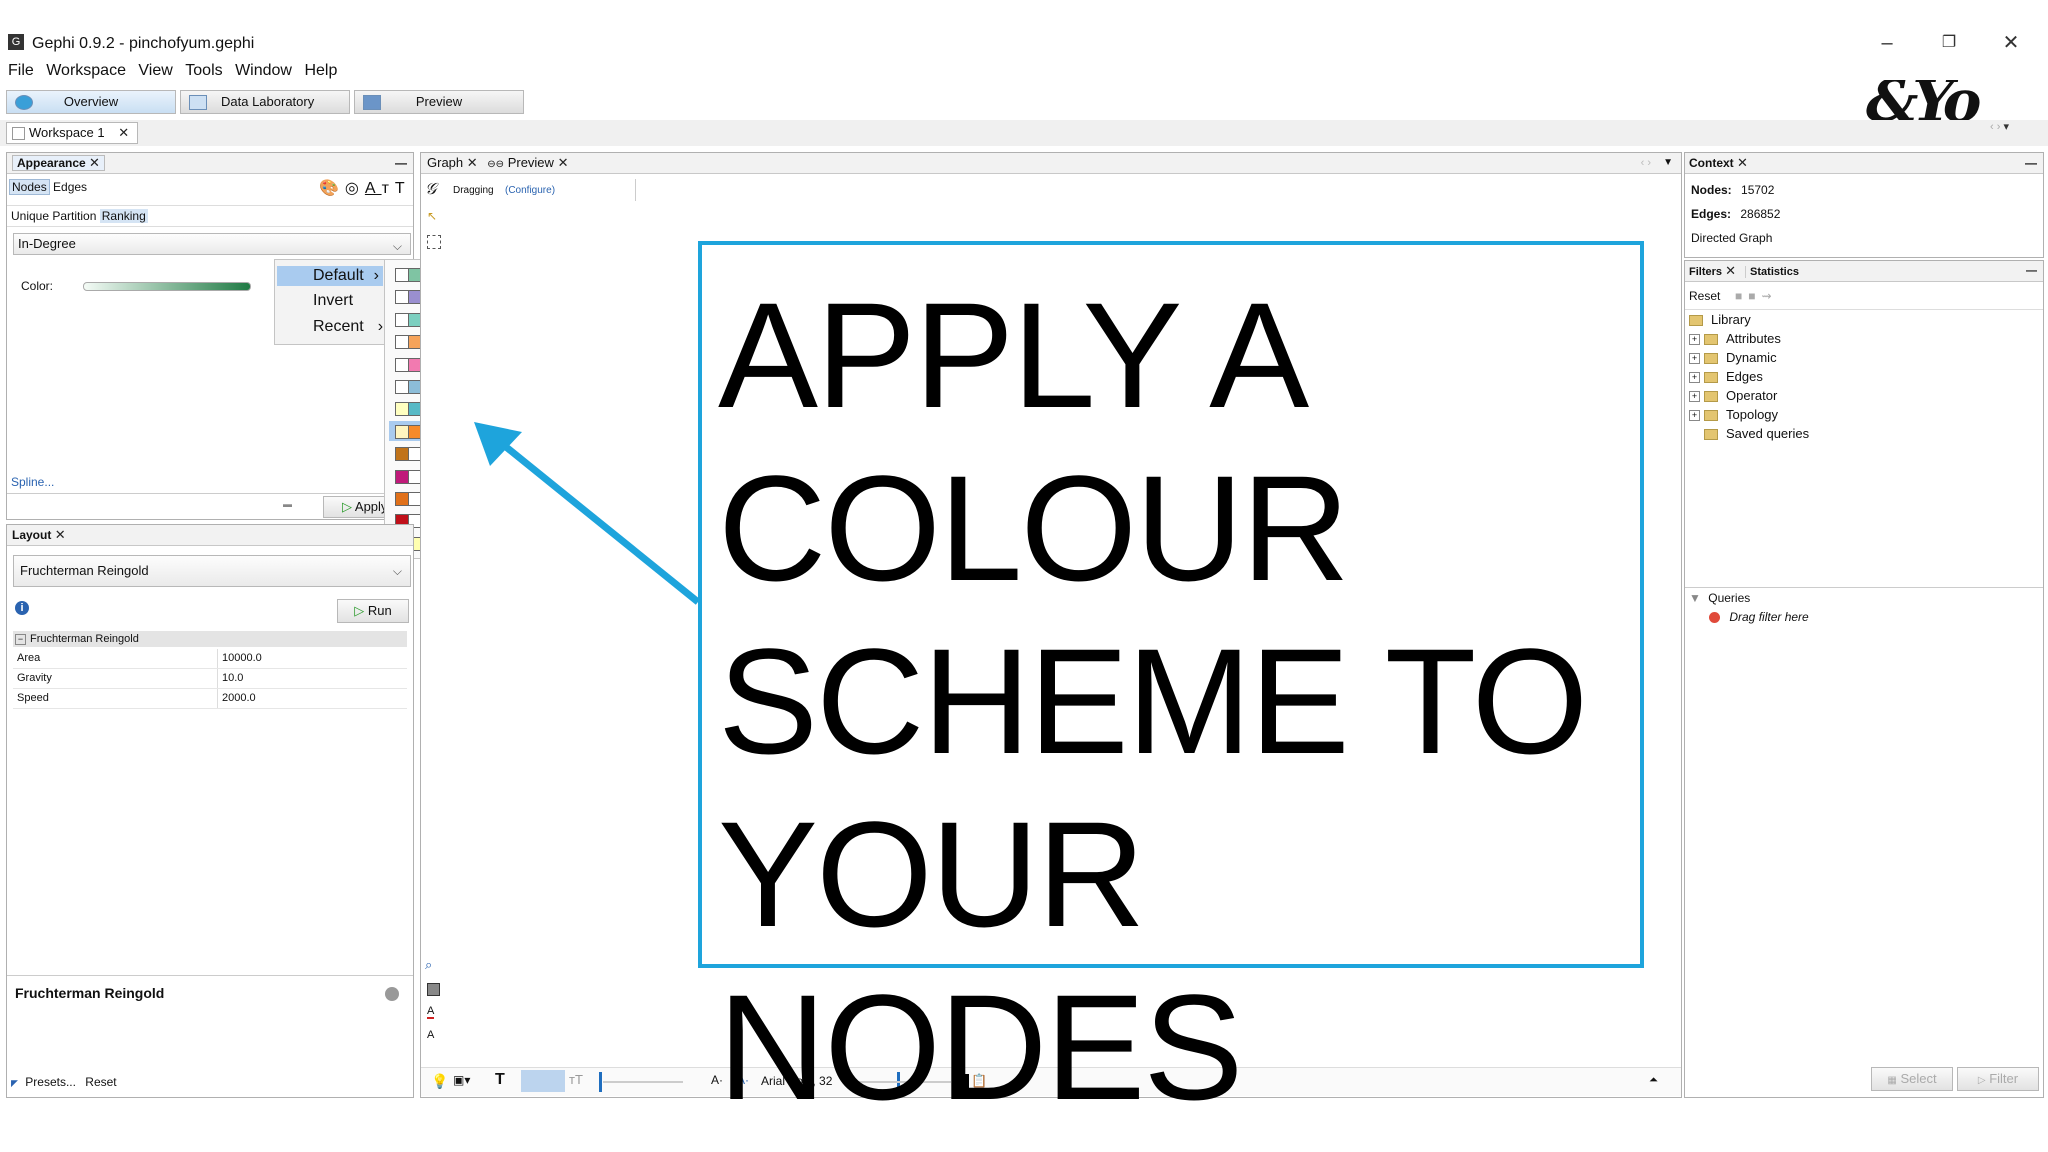 This screenshot has width=2048, height=1152. I want to click on filter-tools-icon: ■■⇝, so click(1756, 296).